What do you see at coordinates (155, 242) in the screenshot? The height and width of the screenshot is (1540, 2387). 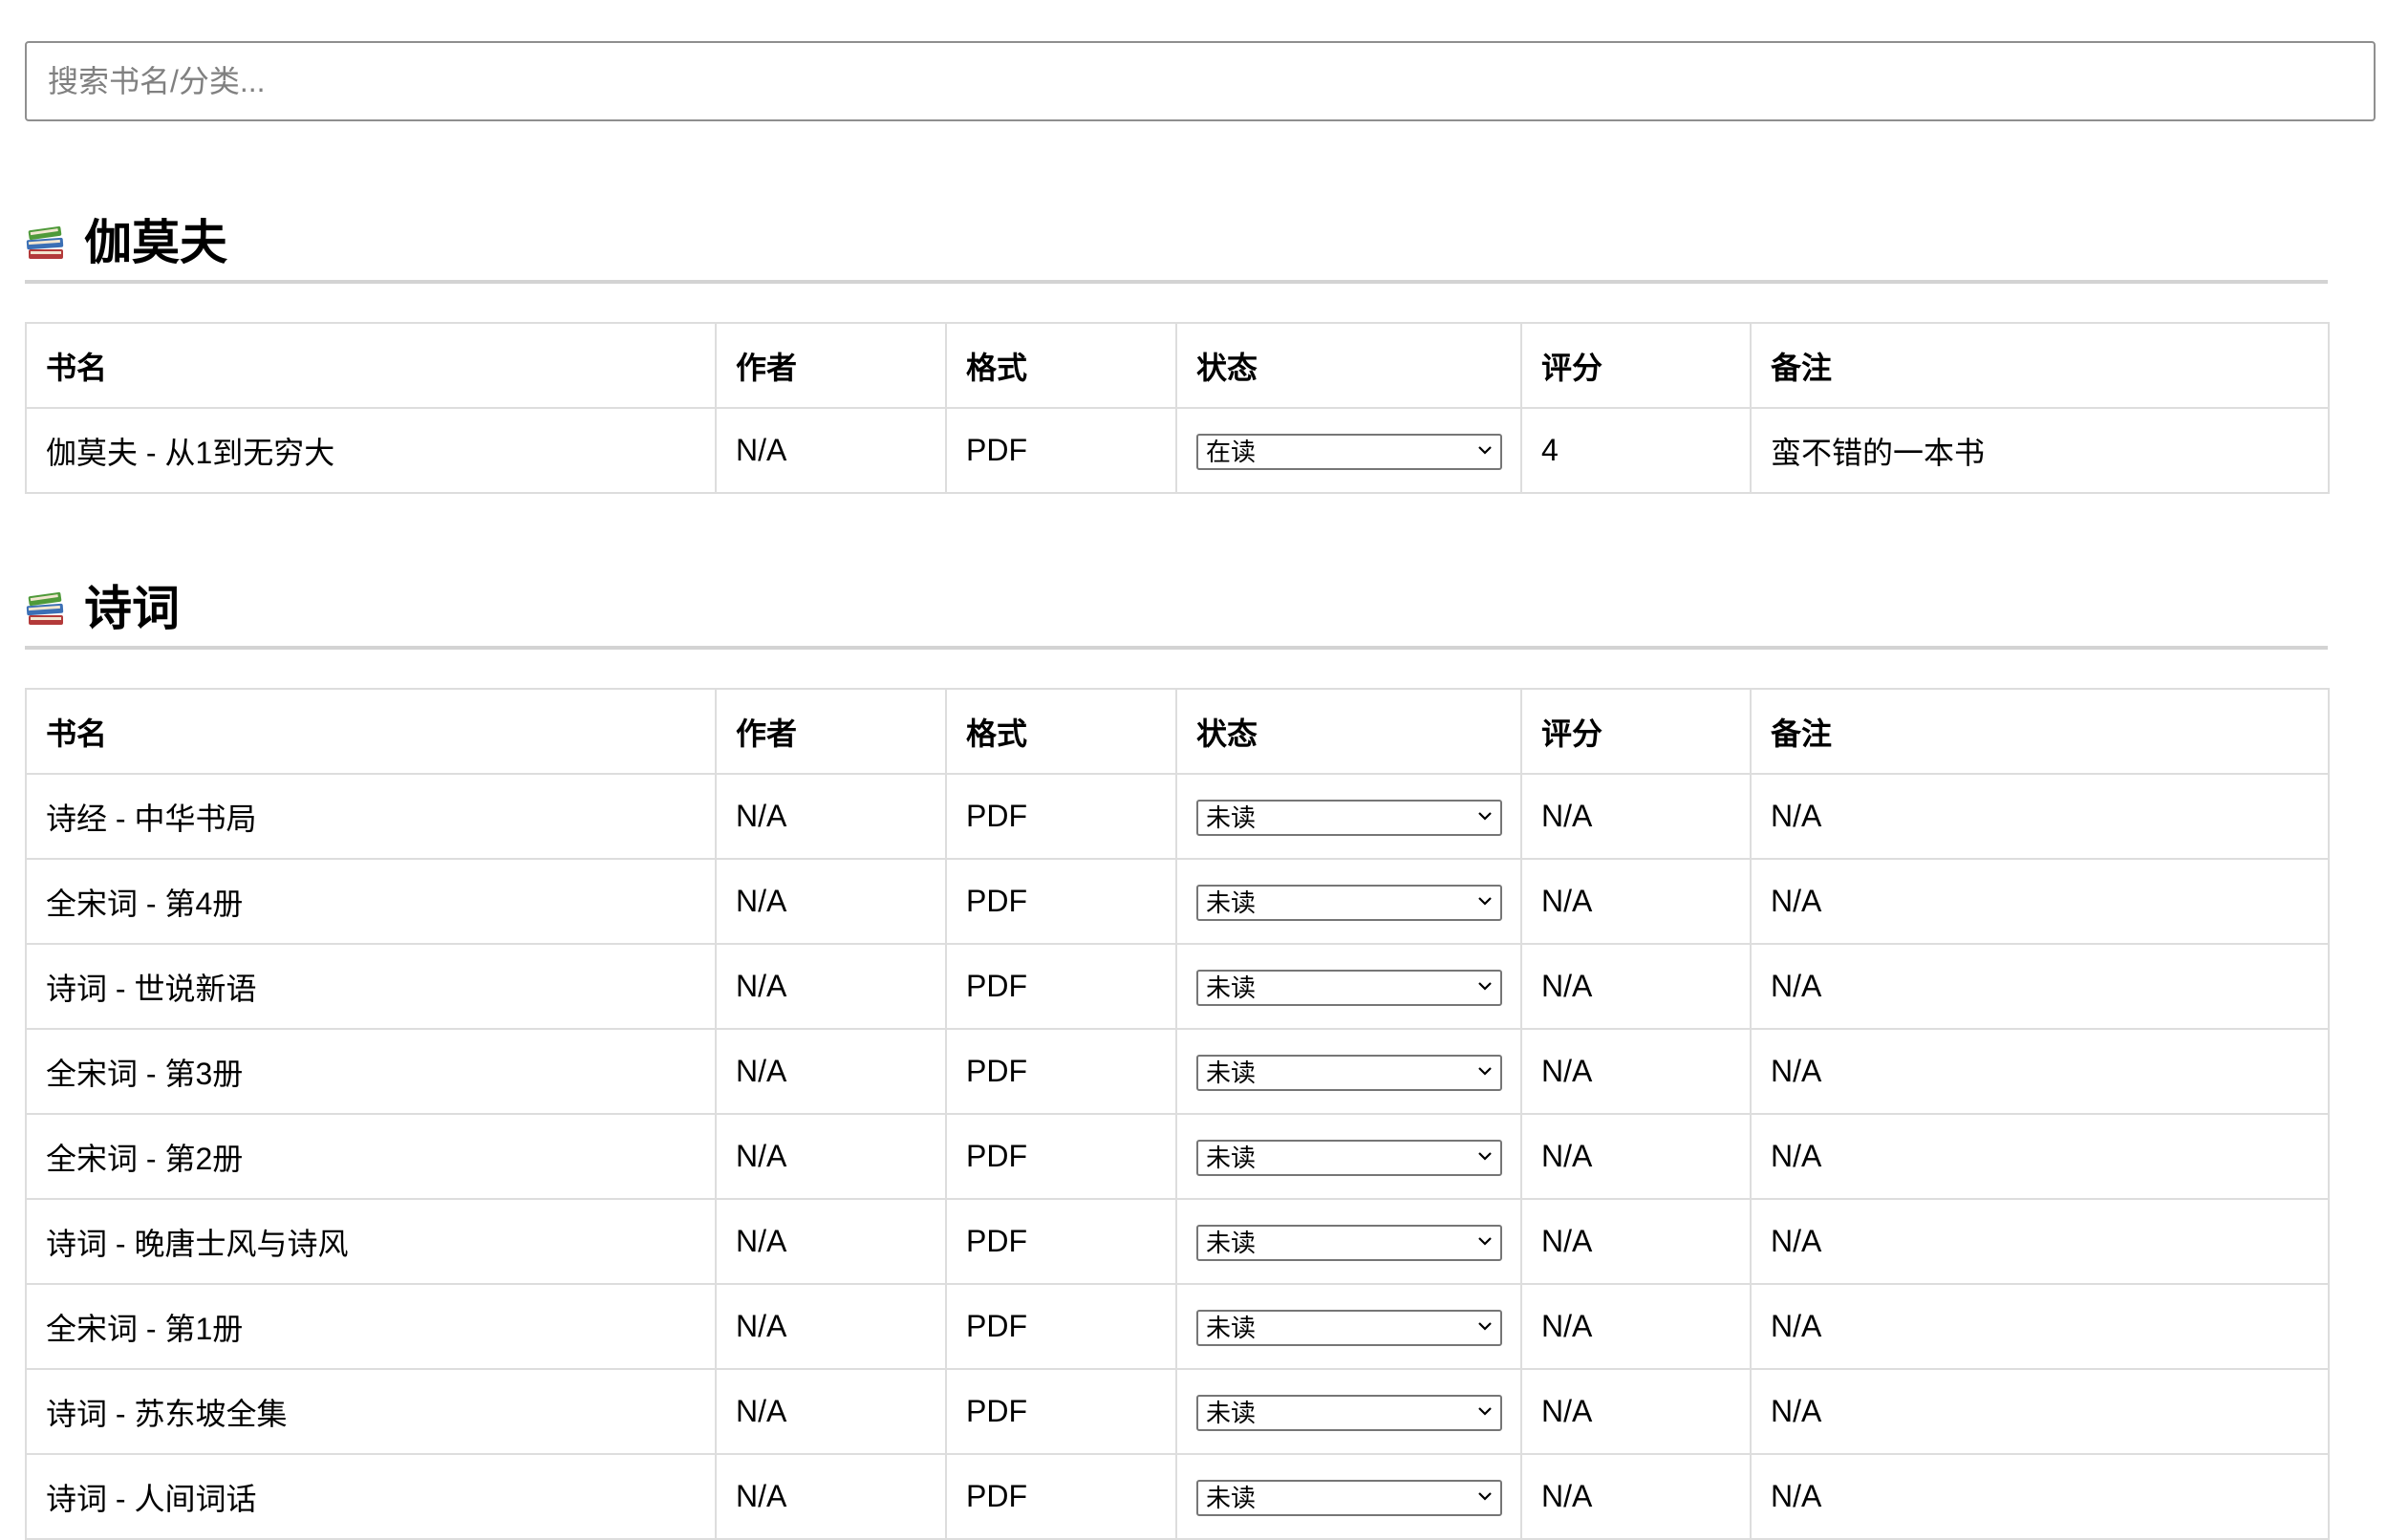 I see `category-title: 伽莫夫` at bounding box center [155, 242].